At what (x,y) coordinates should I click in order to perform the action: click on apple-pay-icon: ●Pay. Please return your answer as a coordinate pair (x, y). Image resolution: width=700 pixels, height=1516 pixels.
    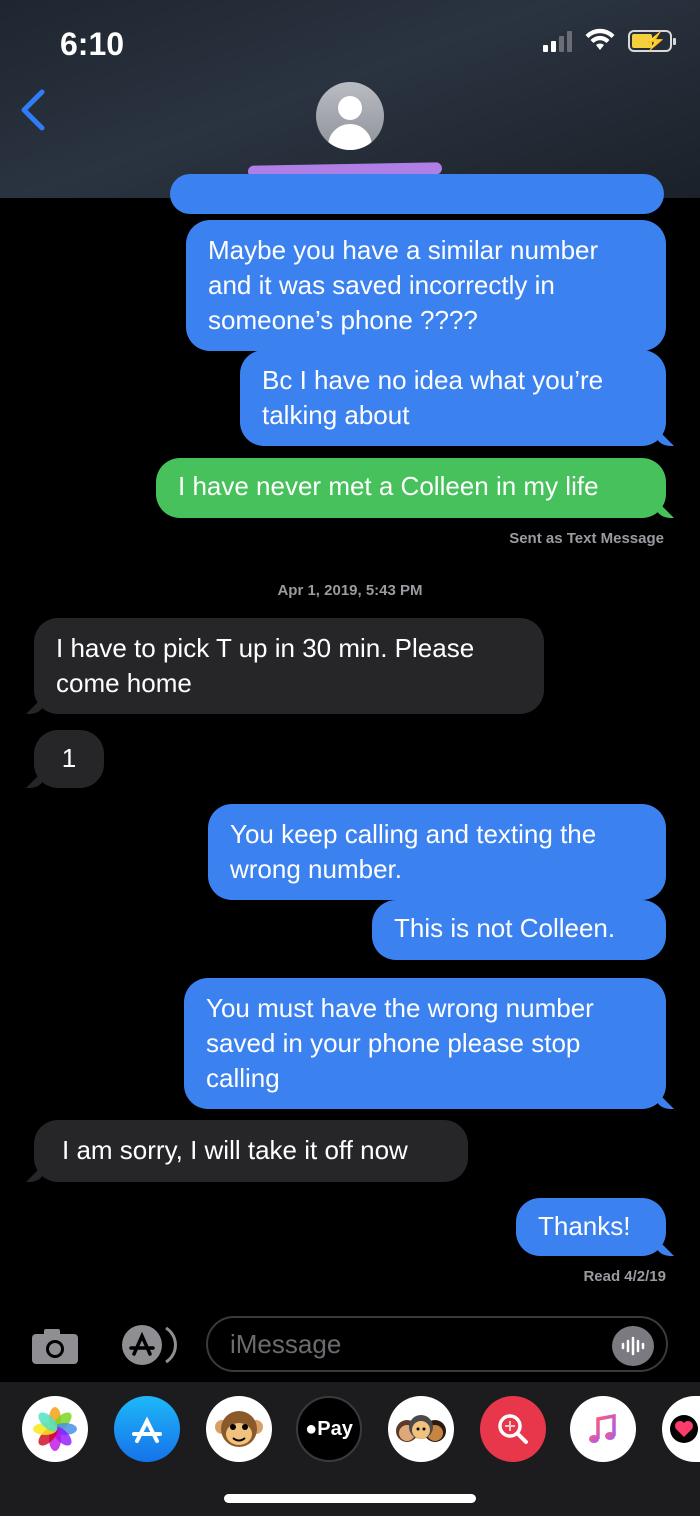
    Looking at the image, I should click on (329, 1429).